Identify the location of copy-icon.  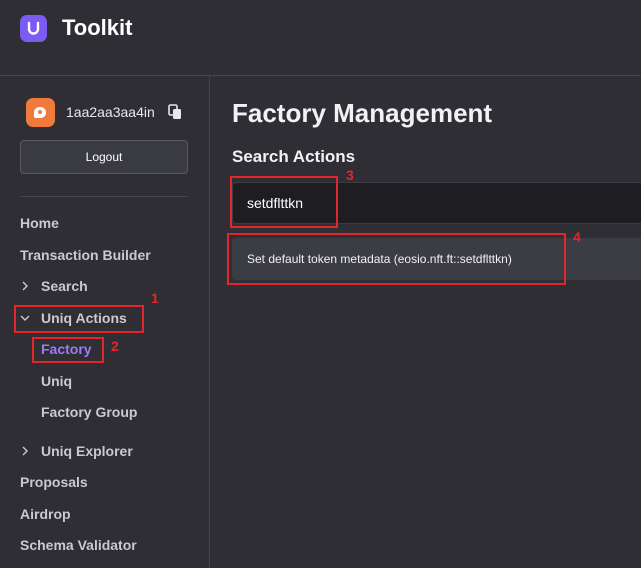
(175, 112).